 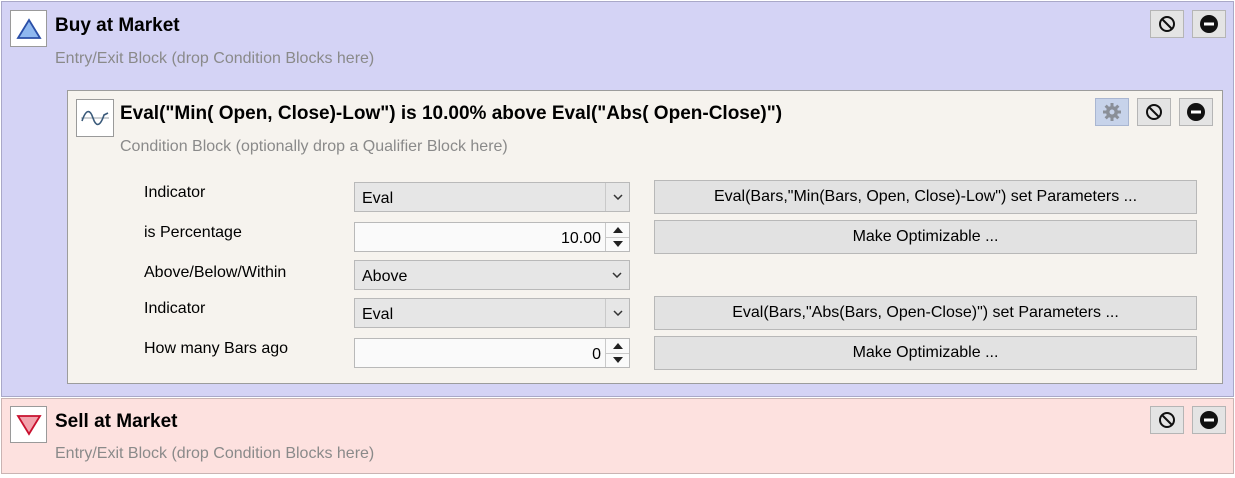 I want to click on above-below-value: Above, so click(x=385, y=276).